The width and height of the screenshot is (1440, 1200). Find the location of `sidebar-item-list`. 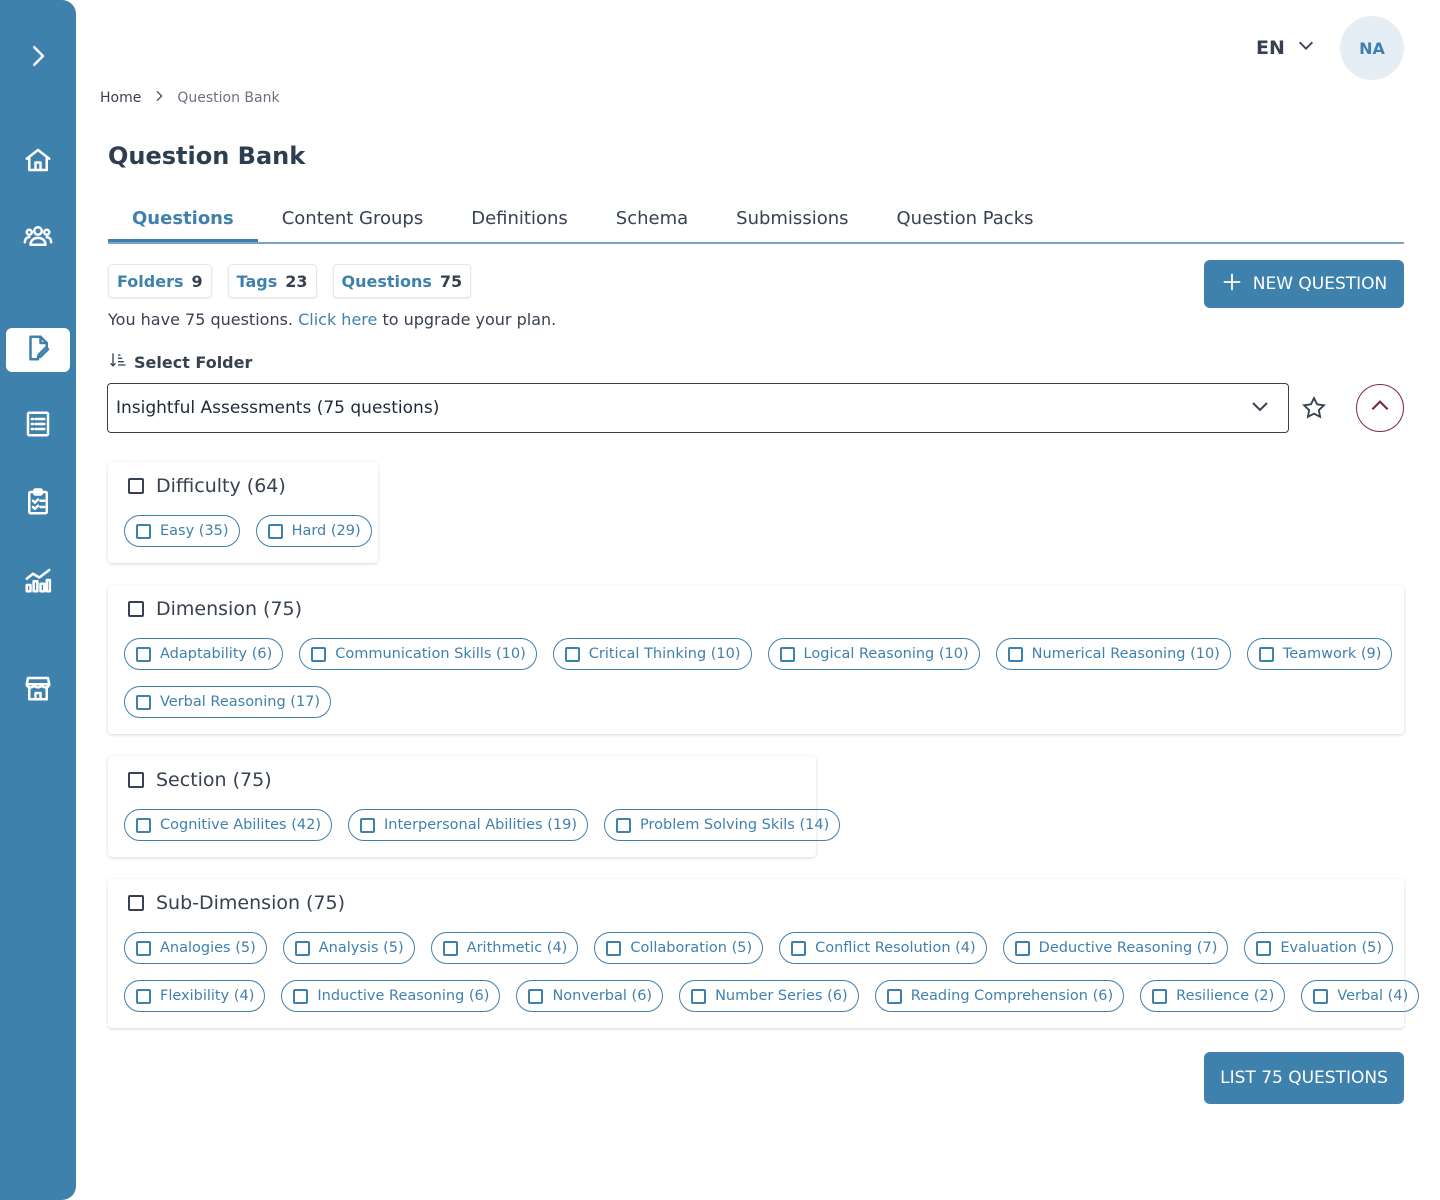

sidebar-item-list is located at coordinates (38, 426).